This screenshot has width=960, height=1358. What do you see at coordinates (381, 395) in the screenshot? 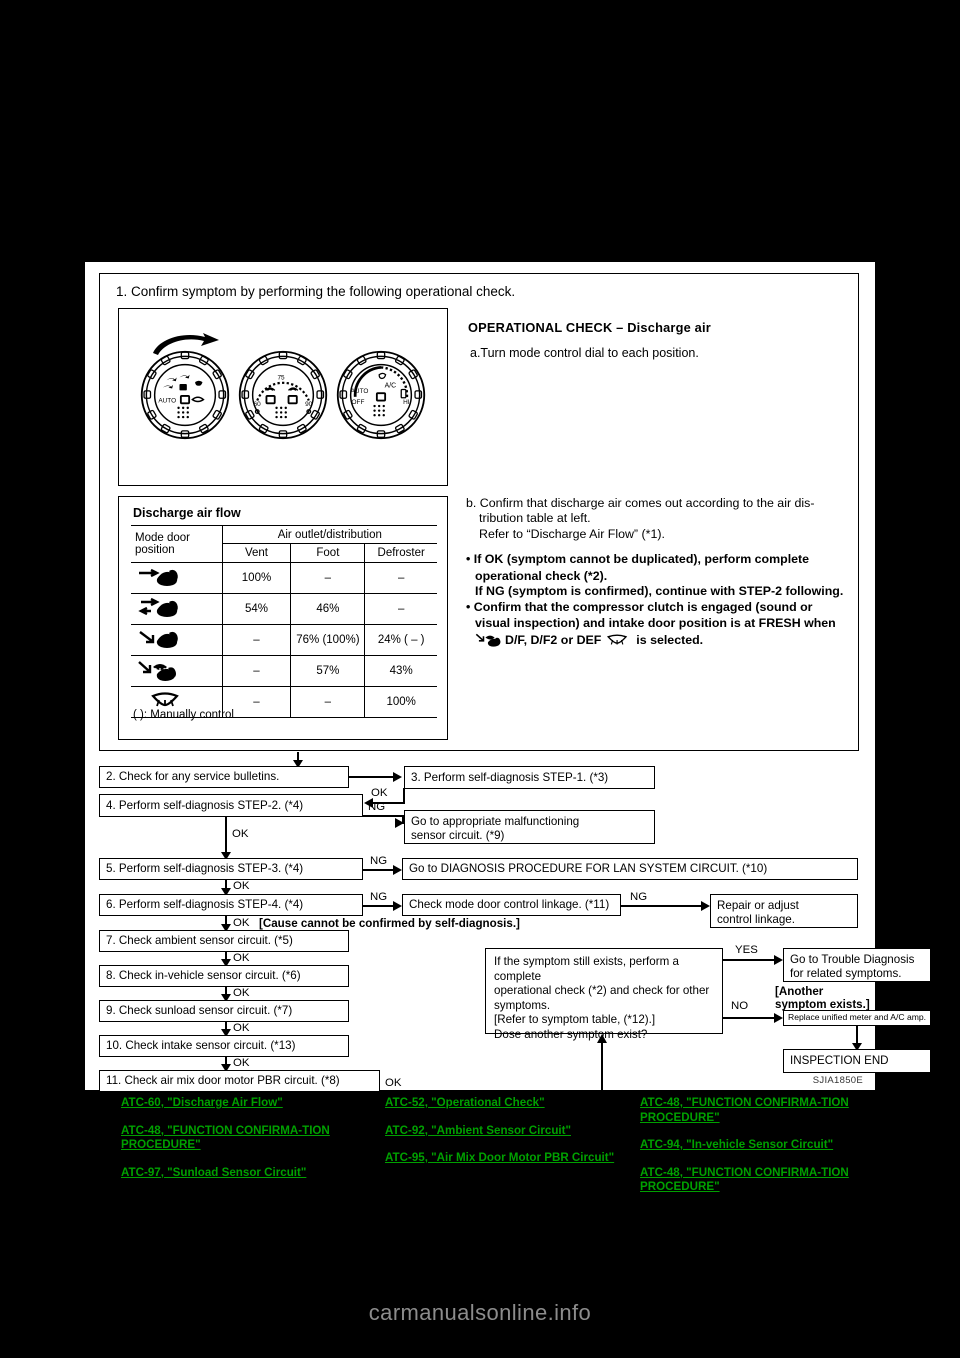
I see `fan-ac-control-dial: AUTO OFF A/C HI` at bounding box center [381, 395].